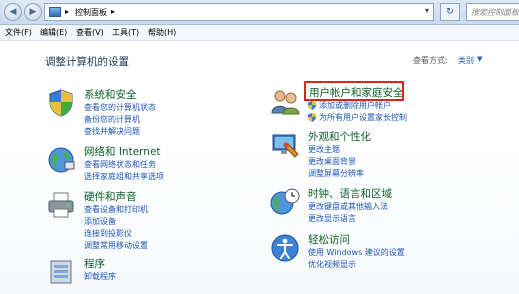  What do you see at coordinates (100, 276) in the screenshot?
I see `link-uninstall-program: 卸载程序` at bounding box center [100, 276].